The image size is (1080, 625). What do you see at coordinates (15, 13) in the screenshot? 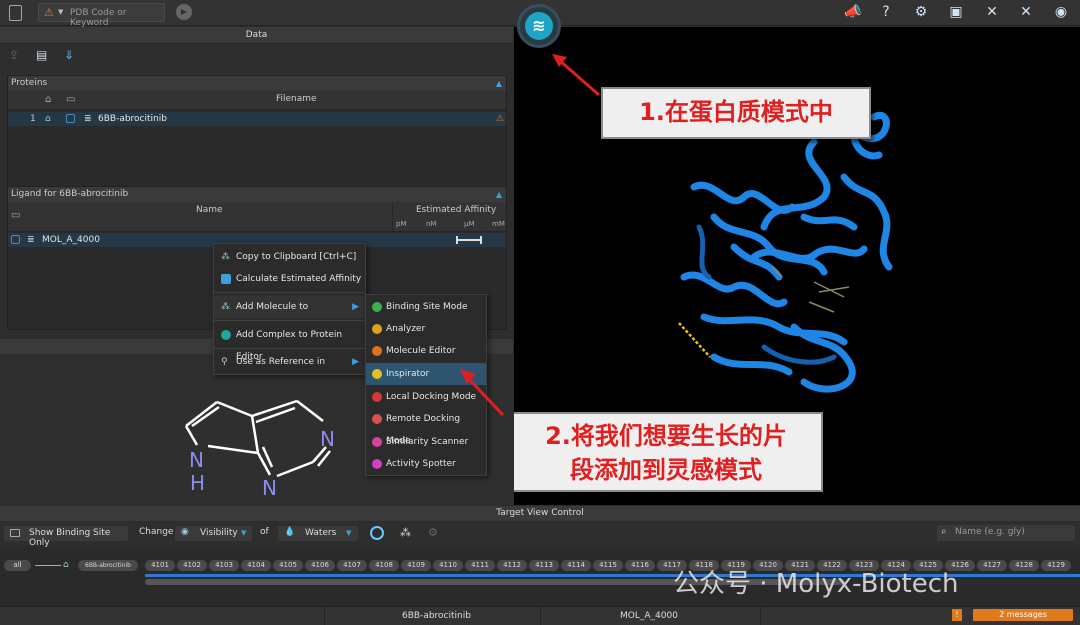
I see `file-icon` at bounding box center [15, 13].